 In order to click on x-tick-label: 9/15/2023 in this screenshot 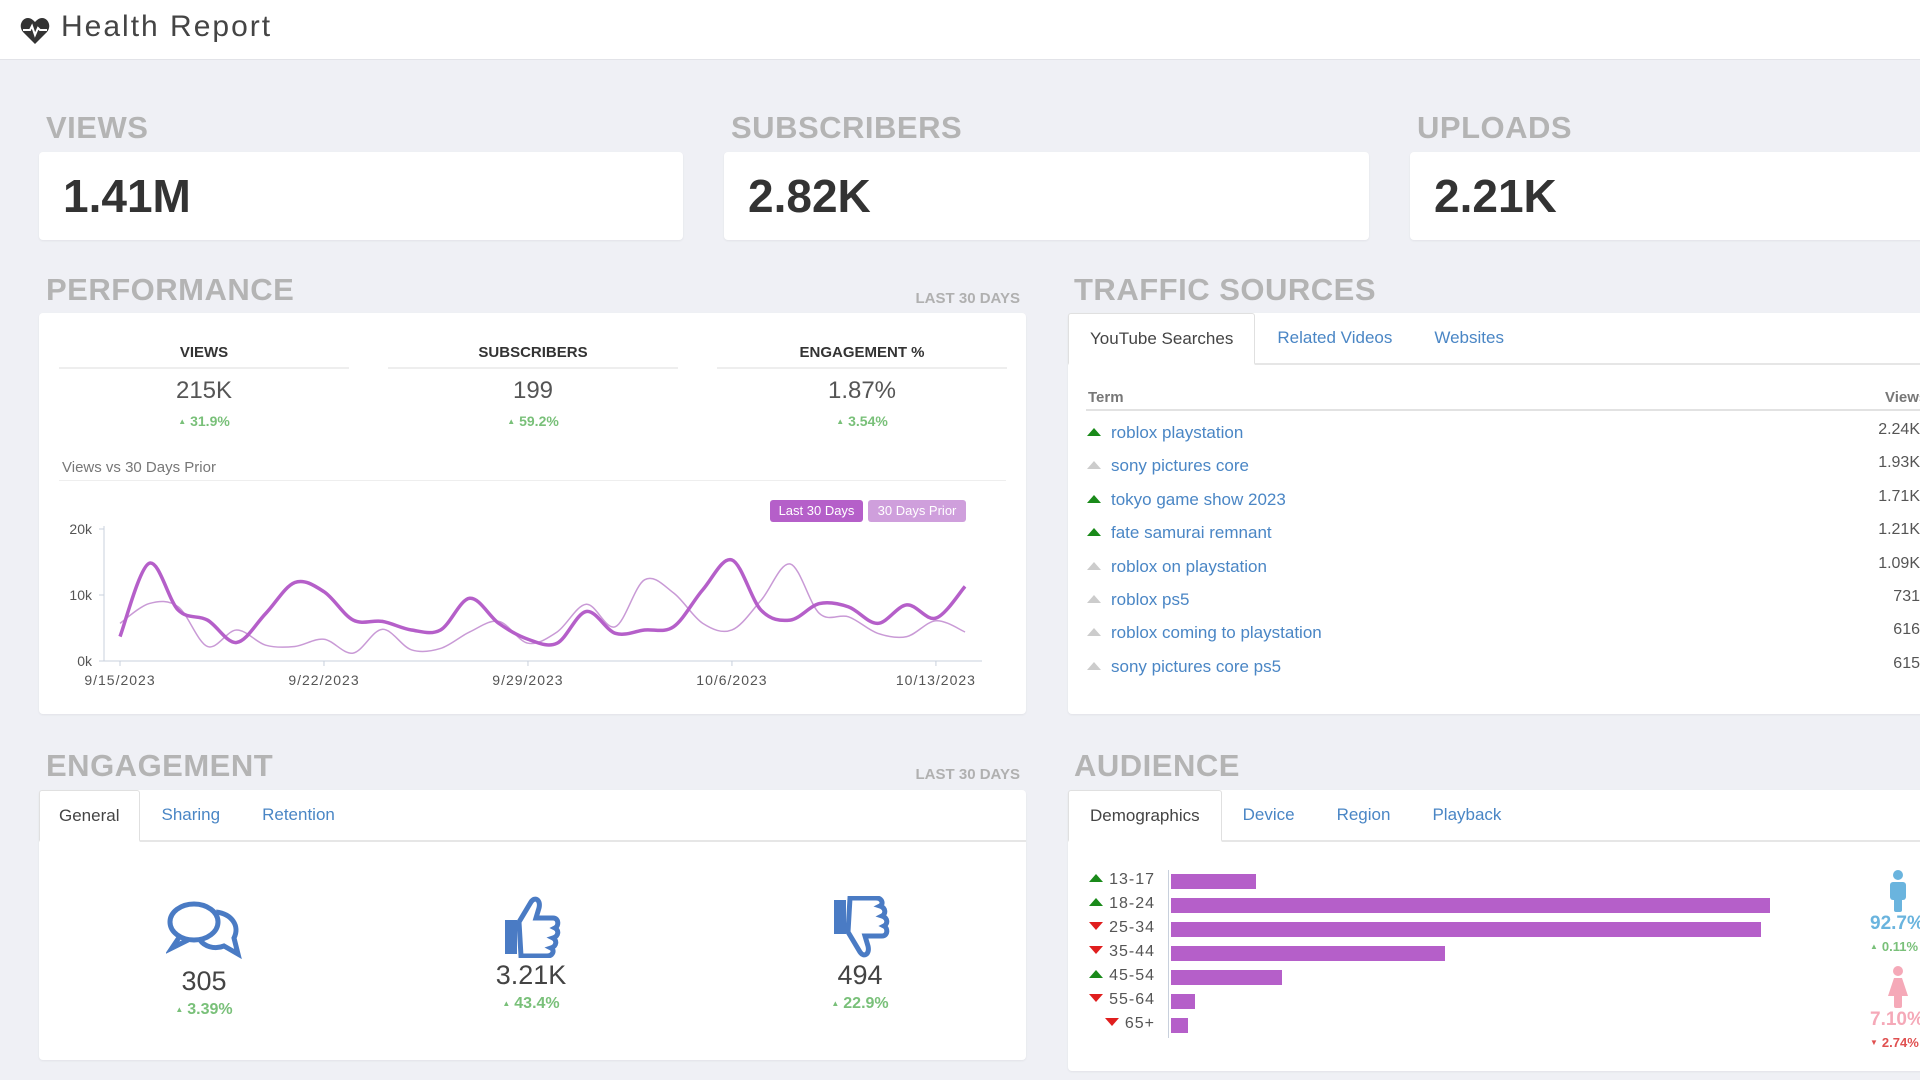, I will do `click(119, 680)`.